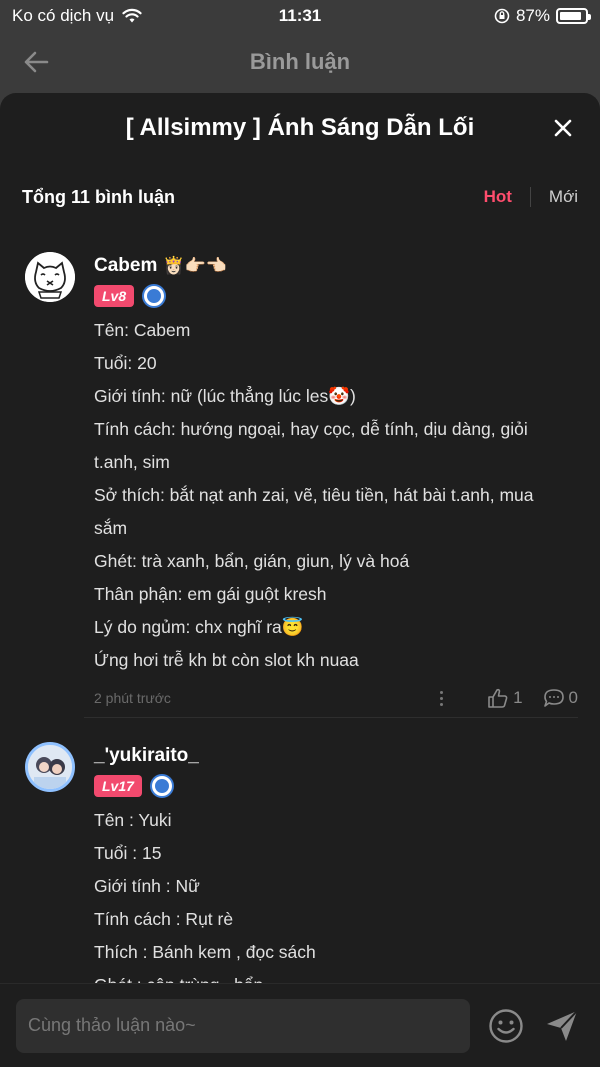 The width and height of the screenshot is (600, 1067). I want to click on emoji-button, so click(506, 1026).